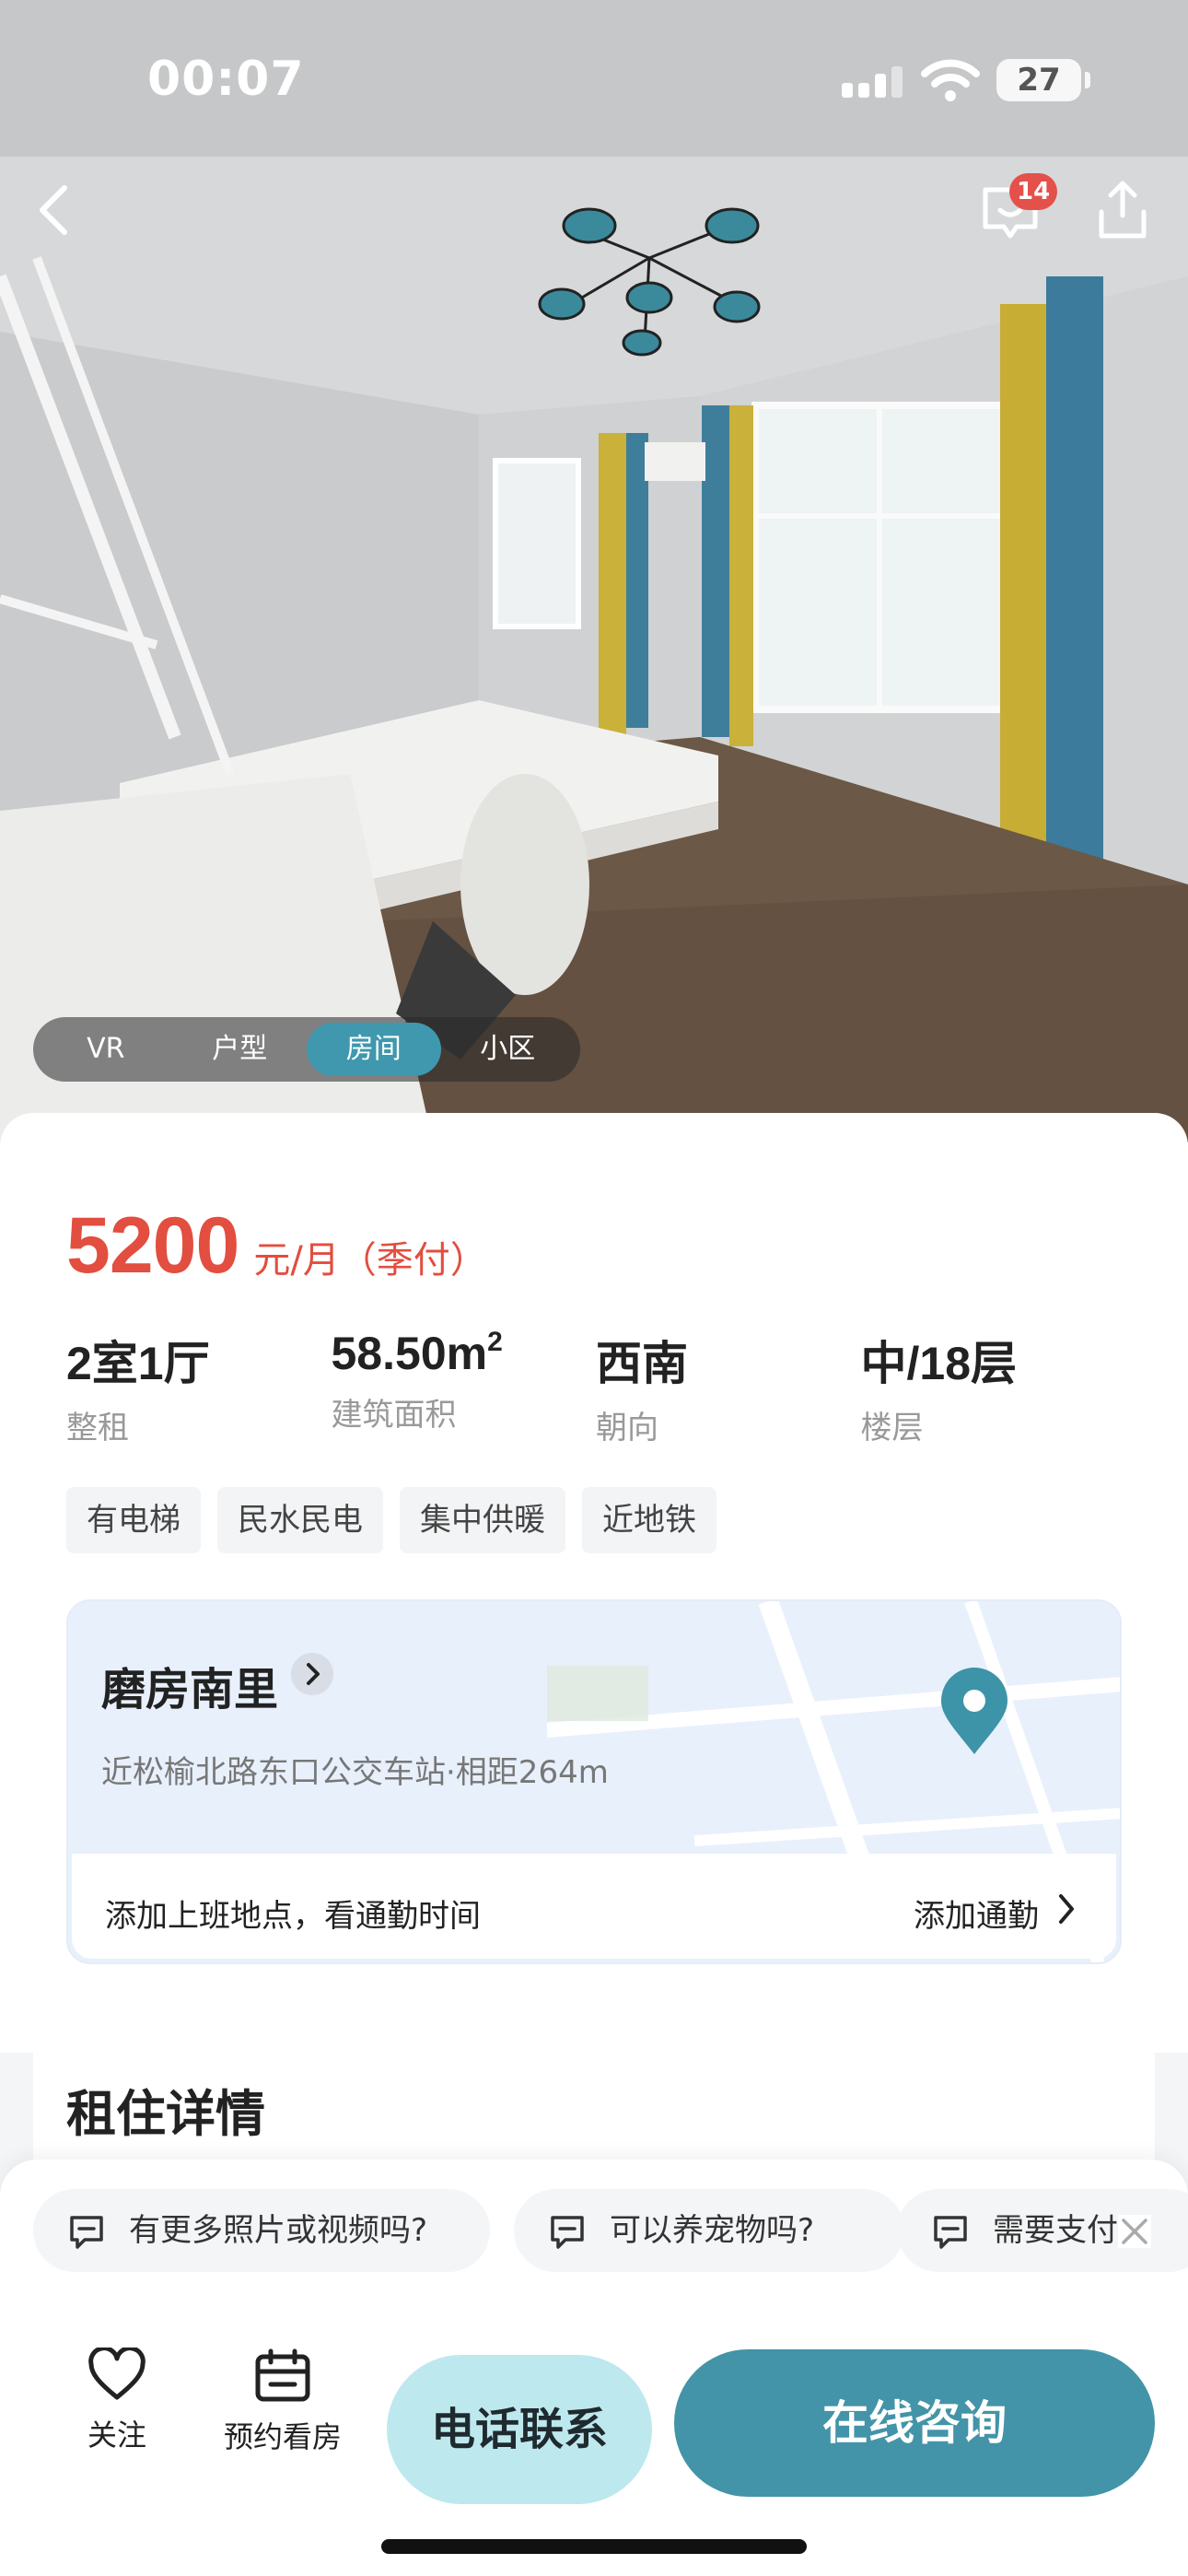  What do you see at coordinates (649, 1520) in the screenshot?
I see `feature-tag: 近地铁` at bounding box center [649, 1520].